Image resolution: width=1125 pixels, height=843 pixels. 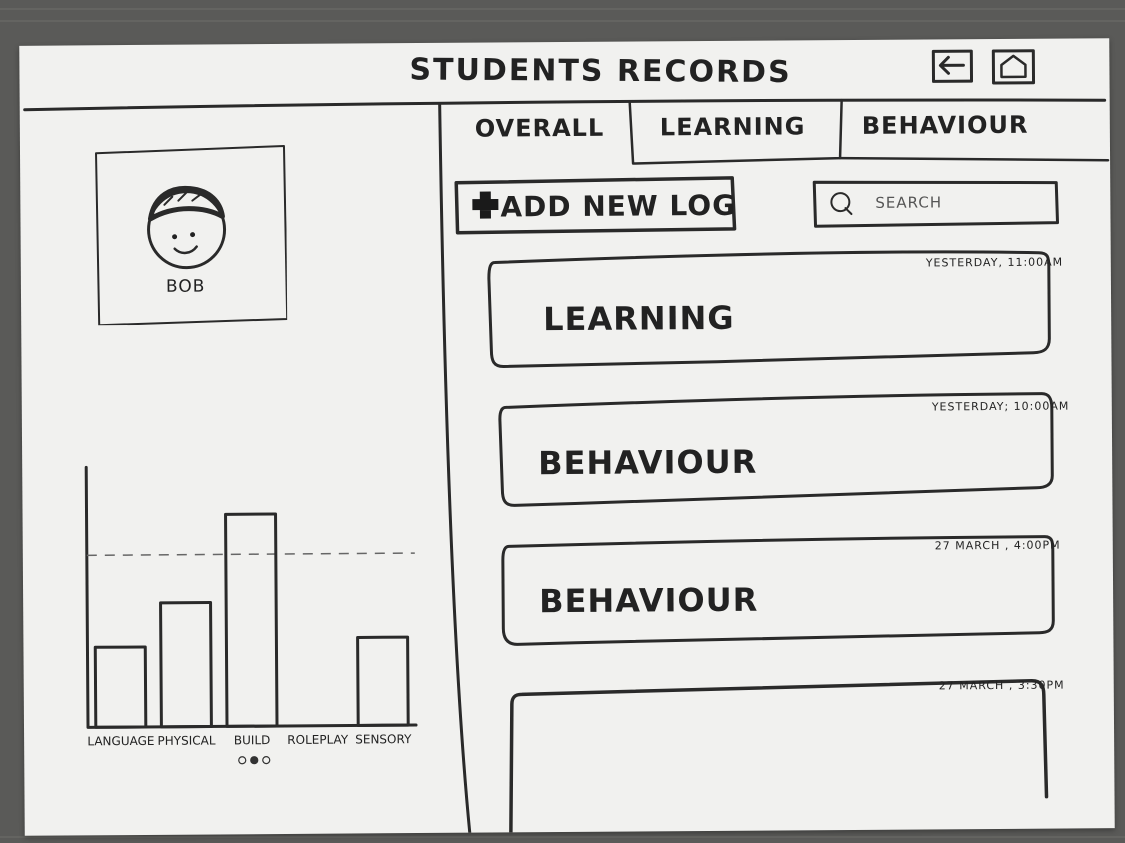 I want to click on home-button, so click(x=1013, y=67).